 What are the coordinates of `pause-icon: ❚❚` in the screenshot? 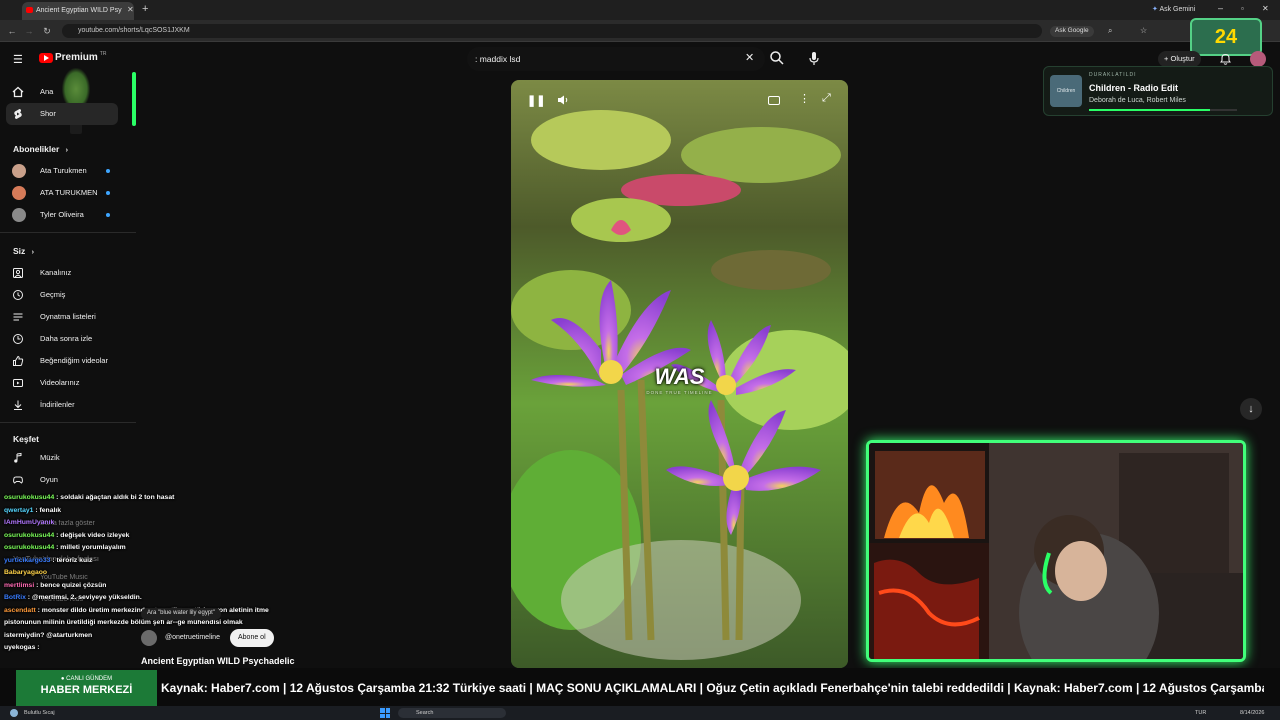 It's located at (536, 100).